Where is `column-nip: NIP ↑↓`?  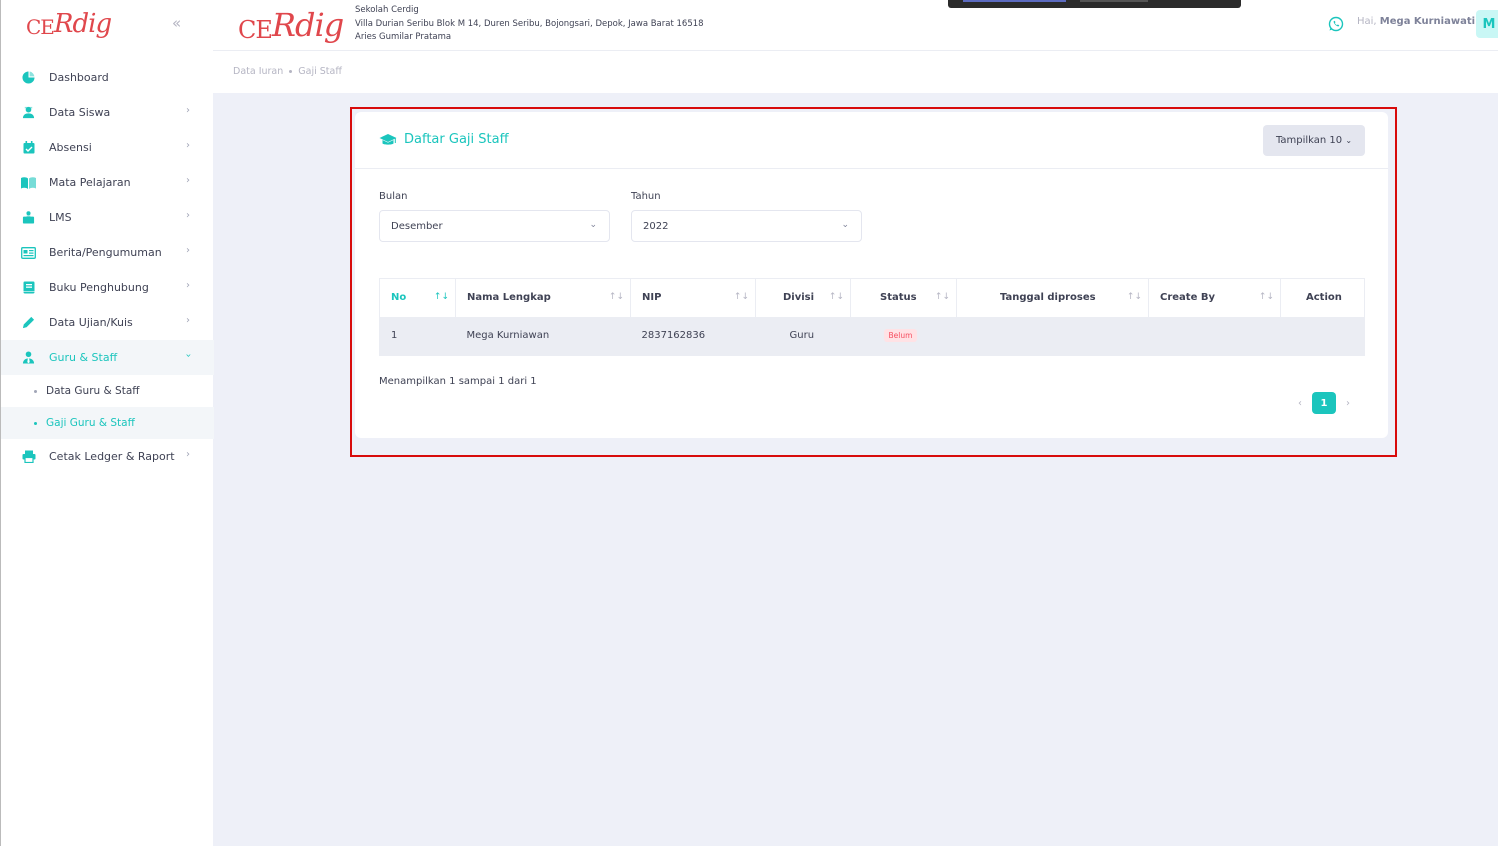
column-nip: NIP ↑↓ is located at coordinates (693, 297).